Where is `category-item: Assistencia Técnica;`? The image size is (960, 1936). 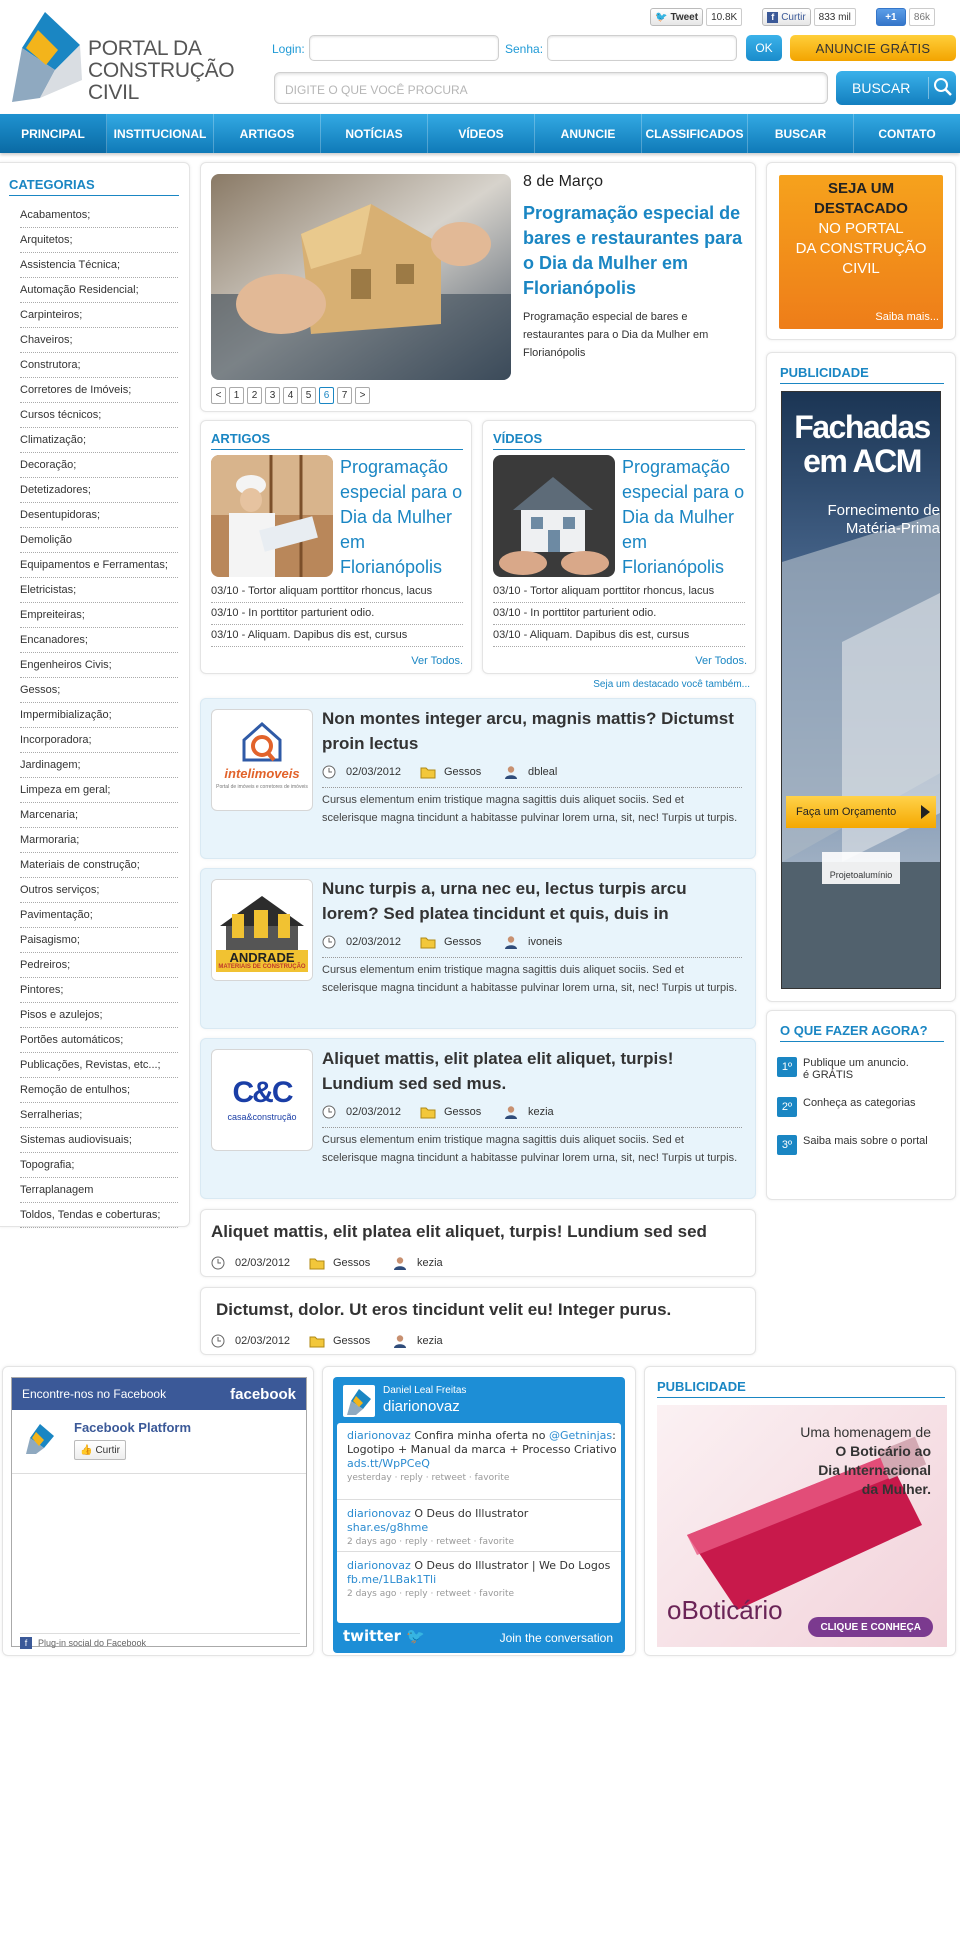
category-item: Assistencia Técnica; is located at coordinates (99, 265).